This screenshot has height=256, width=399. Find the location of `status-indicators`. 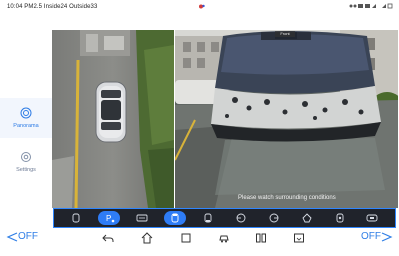

status-indicators is located at coordinates (371, 6).